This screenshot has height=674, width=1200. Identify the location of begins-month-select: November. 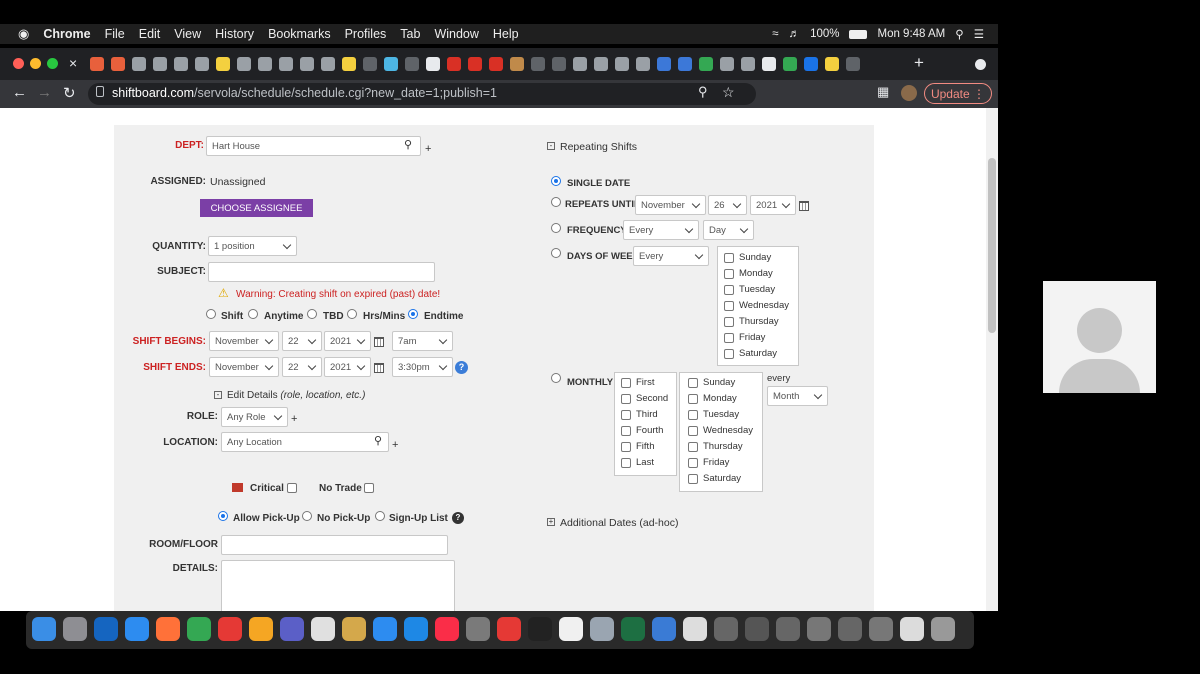
(244, 341).